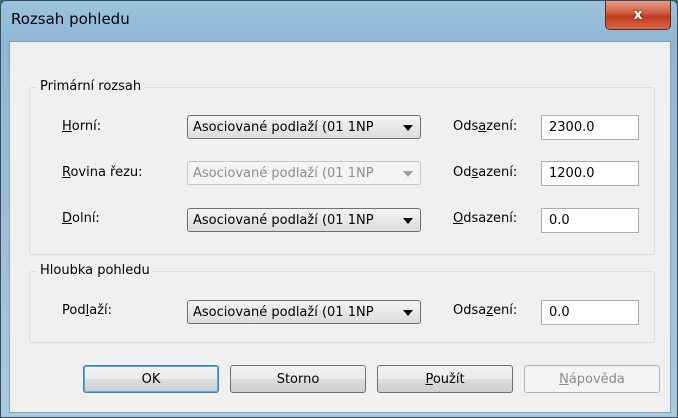  I want to click on bottom-level-dropdown: Asociované podlaží (01 1NP, so click(304, 220).